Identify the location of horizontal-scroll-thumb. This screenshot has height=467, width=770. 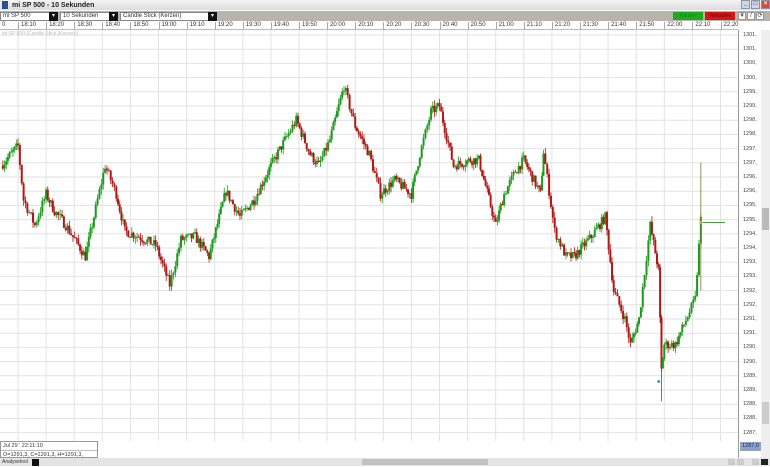
(425, 462).